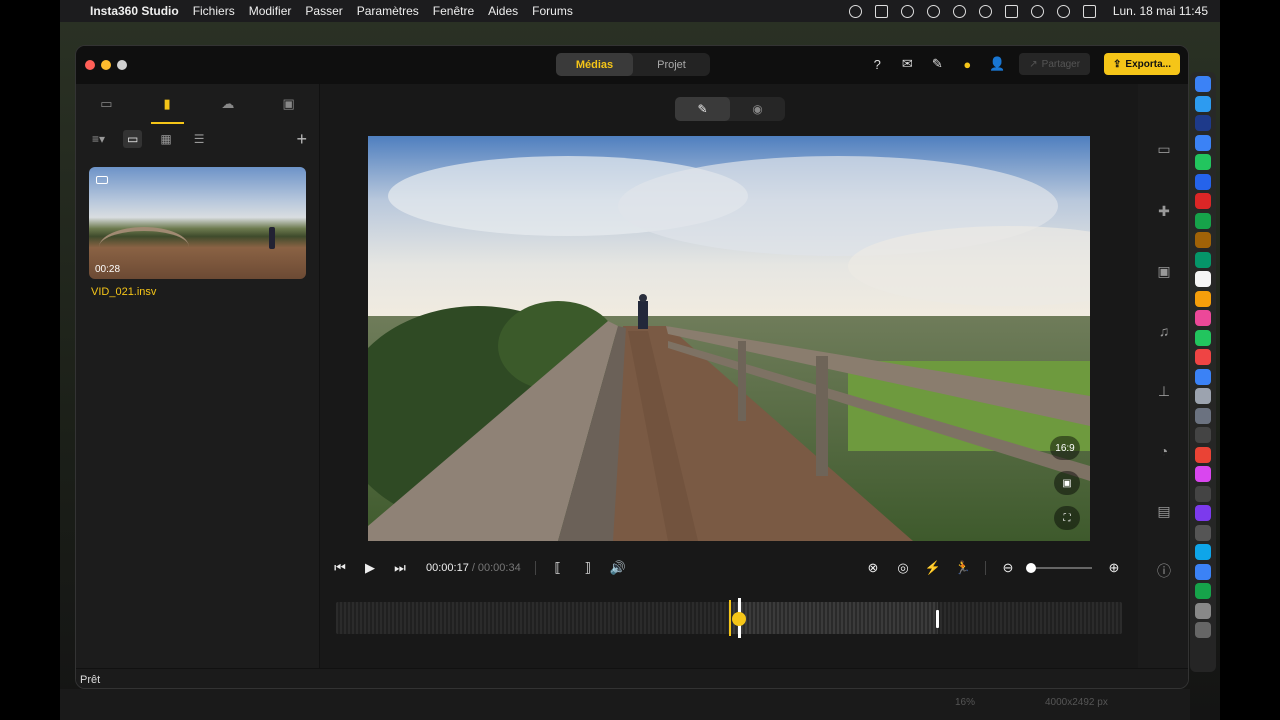 Image resolution: width=1280 pixels, height=720 pixels. Describe the element at coordinates (167, 104) in the screenshot. I see `tab-sd-card: ▮` at that location.